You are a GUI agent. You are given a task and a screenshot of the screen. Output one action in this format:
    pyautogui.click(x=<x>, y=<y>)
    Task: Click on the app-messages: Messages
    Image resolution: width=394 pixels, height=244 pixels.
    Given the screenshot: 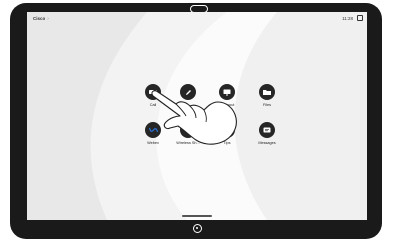 What is the action you would take?
    pyautogui.click(x=267, y=133)
    